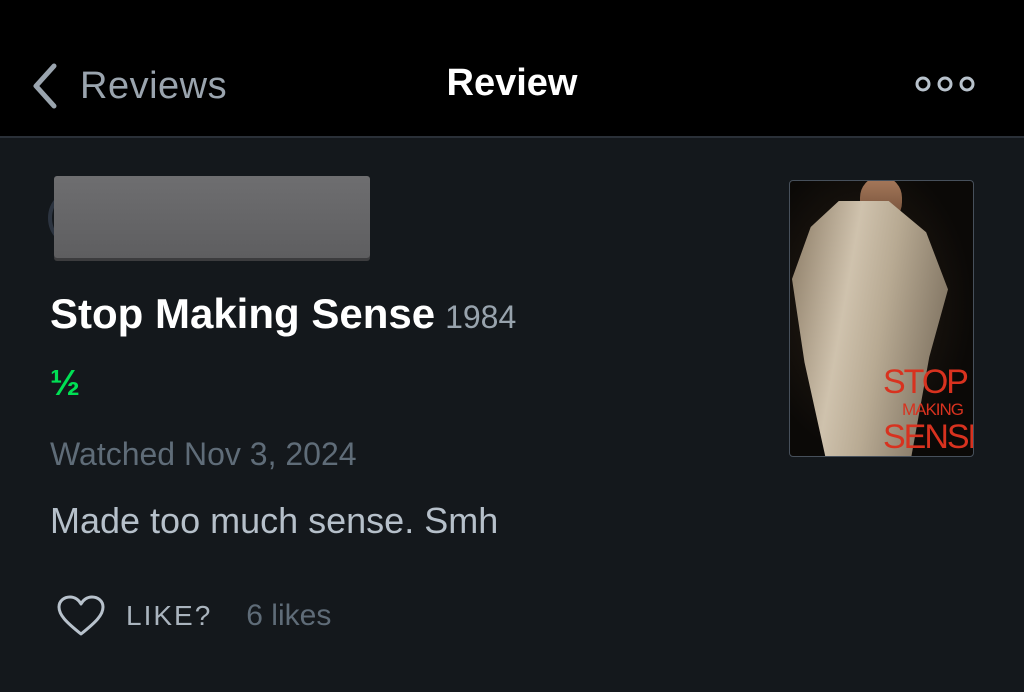 The image size is (1024, 692). I want to click on like-button: LIKE?, so click(134, 616).